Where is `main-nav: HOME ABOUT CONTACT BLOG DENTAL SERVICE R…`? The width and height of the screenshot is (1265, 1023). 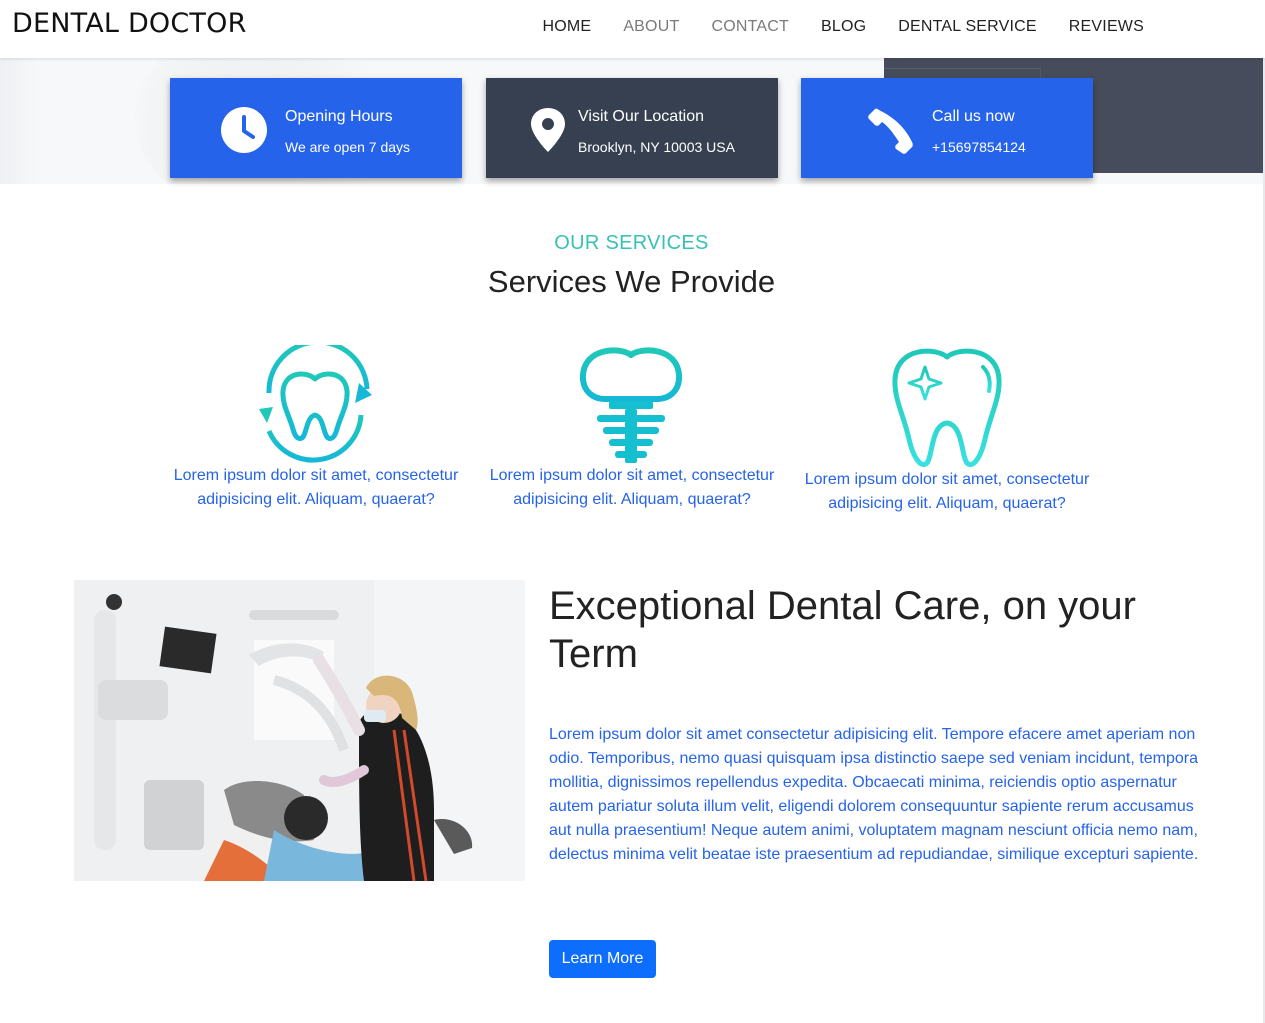
main-nav: HOME ABOUT CONTACT BLOG DENTAL SERVICE R… is located at coordinates (828, 27).